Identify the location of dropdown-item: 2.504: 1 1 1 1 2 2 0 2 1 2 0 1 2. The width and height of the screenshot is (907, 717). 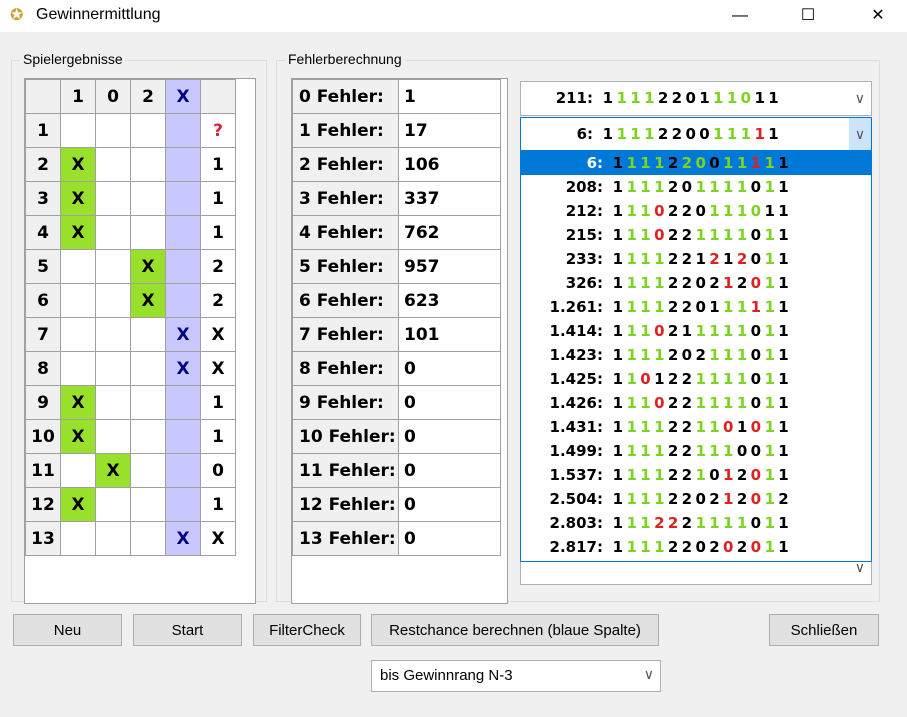
(696, 499).